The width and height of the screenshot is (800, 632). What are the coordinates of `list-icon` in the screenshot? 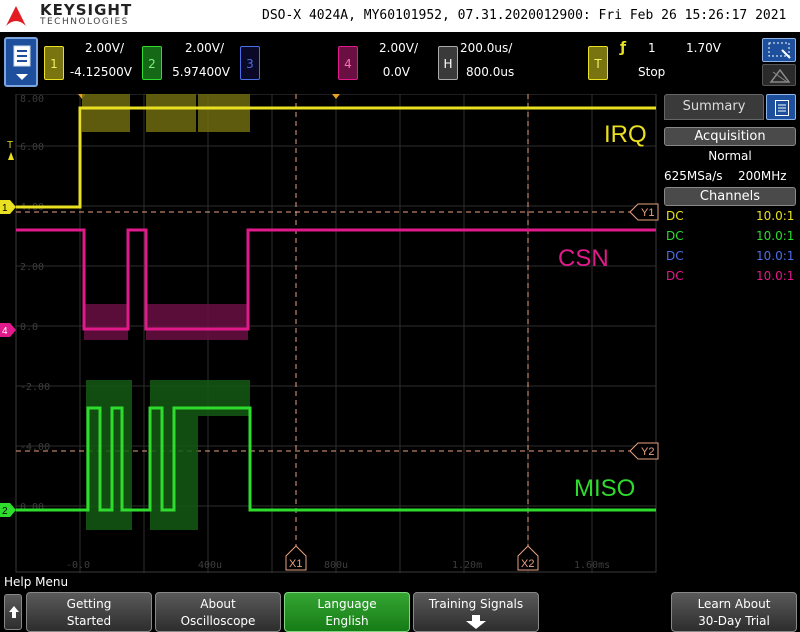 It's located at (782, 108).